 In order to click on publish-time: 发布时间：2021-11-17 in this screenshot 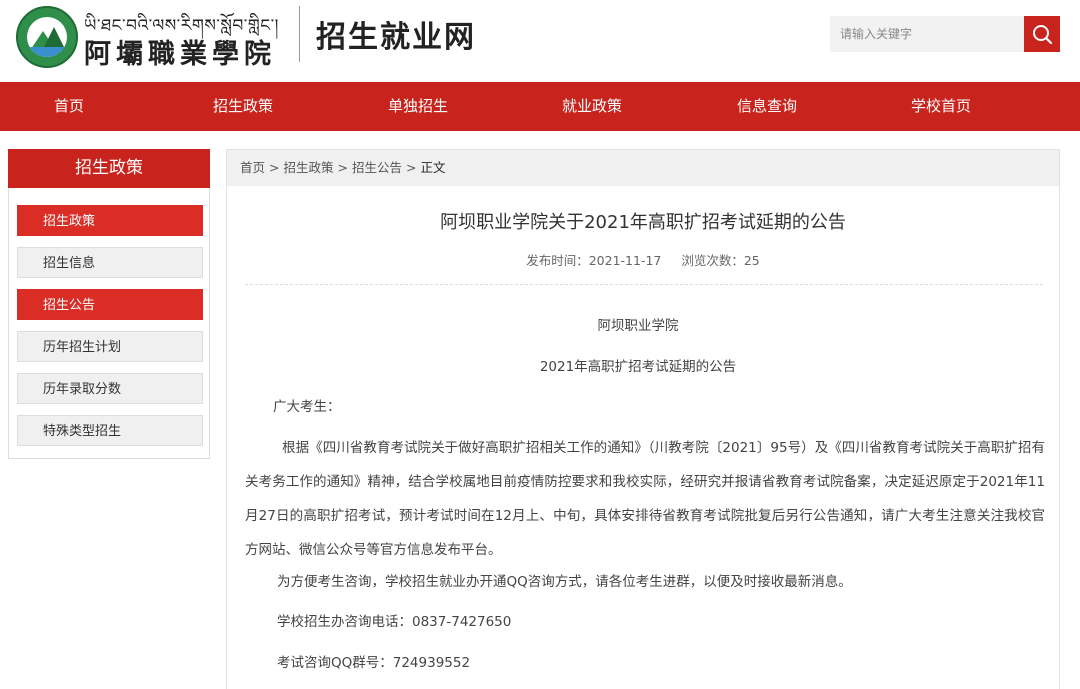, I will do `click(594, 260)`.